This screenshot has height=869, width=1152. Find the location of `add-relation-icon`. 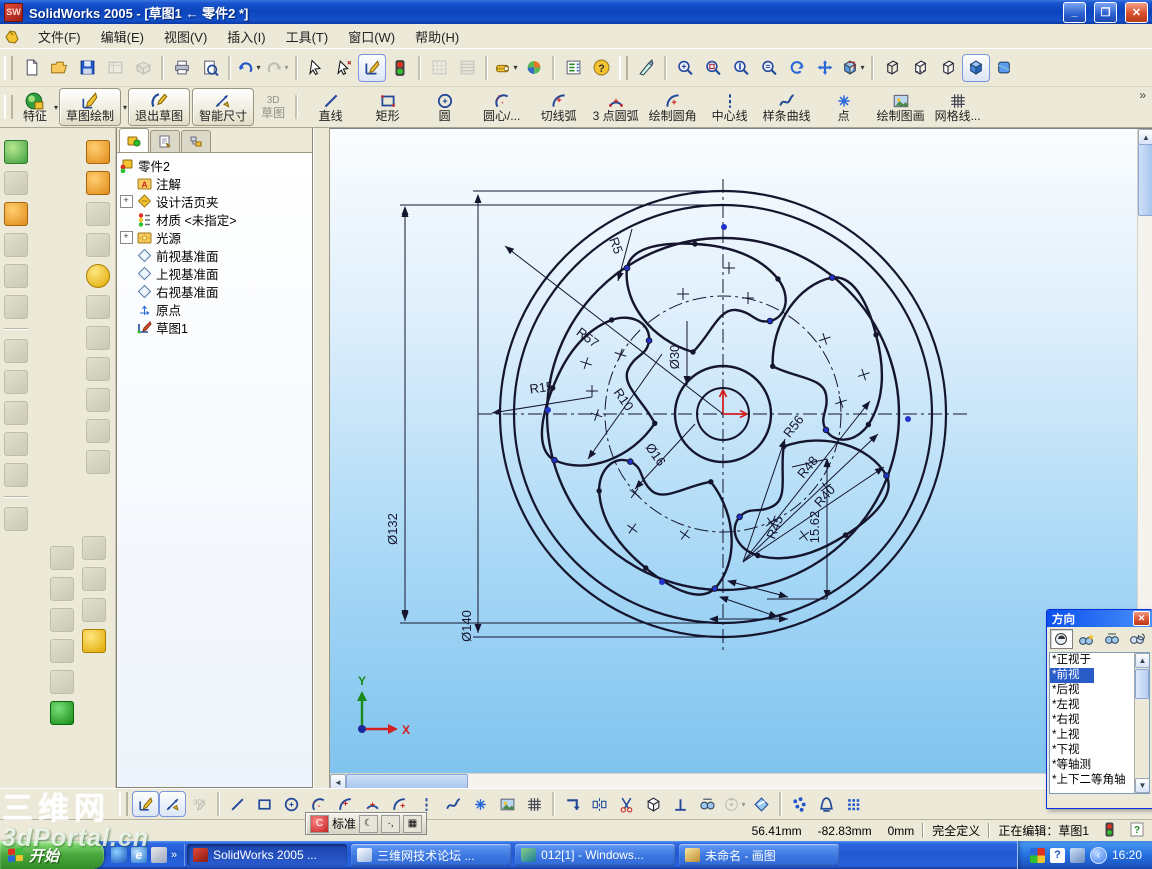

add-relation-icon is located at coordinates (826, 804).